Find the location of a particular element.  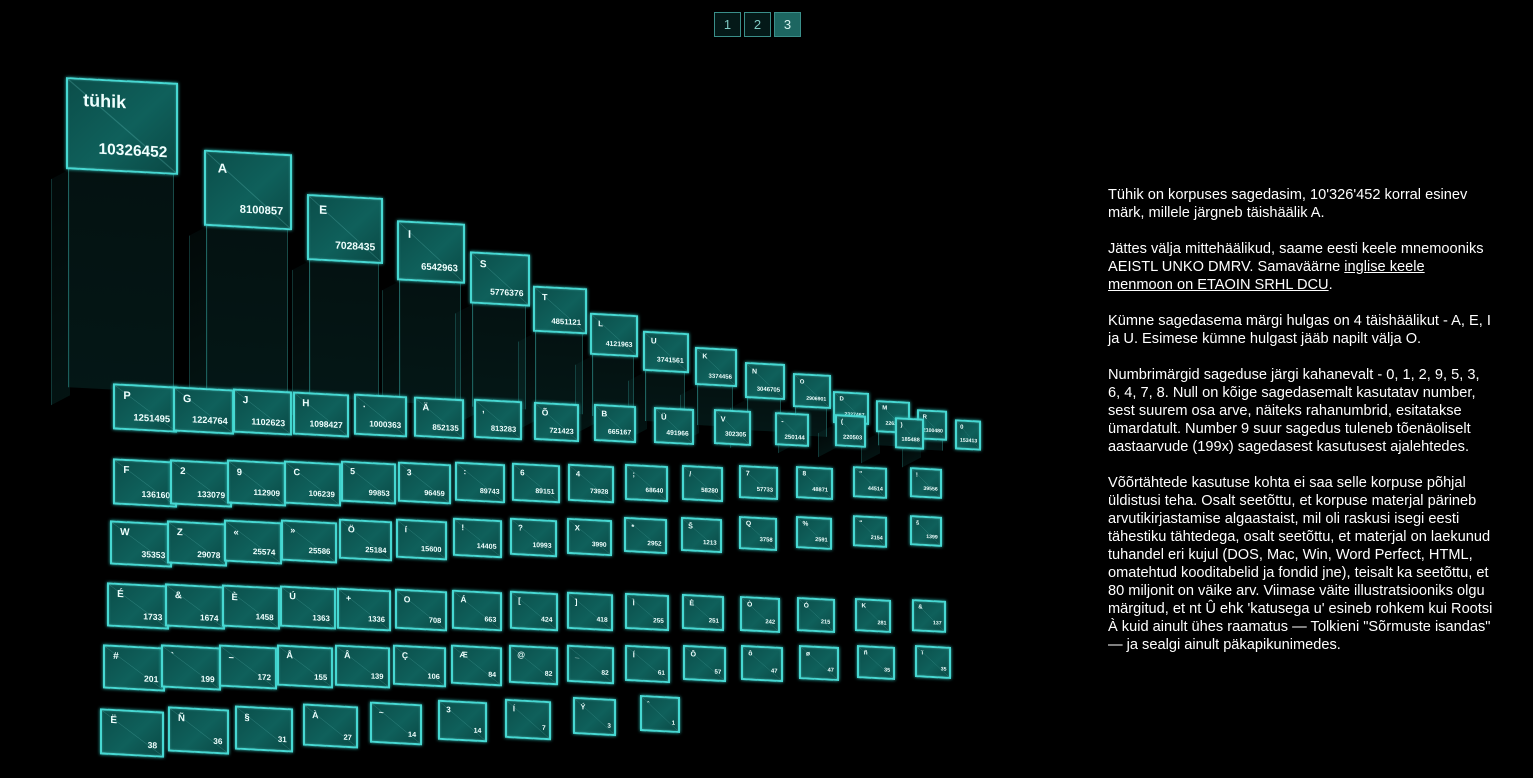

char-card: B 665167 is located at coordinates (615, 423).